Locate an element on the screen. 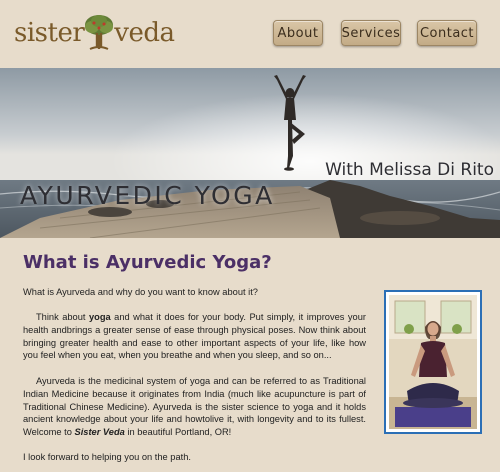  tree-logo-icon is located at coordinates (99, 32).